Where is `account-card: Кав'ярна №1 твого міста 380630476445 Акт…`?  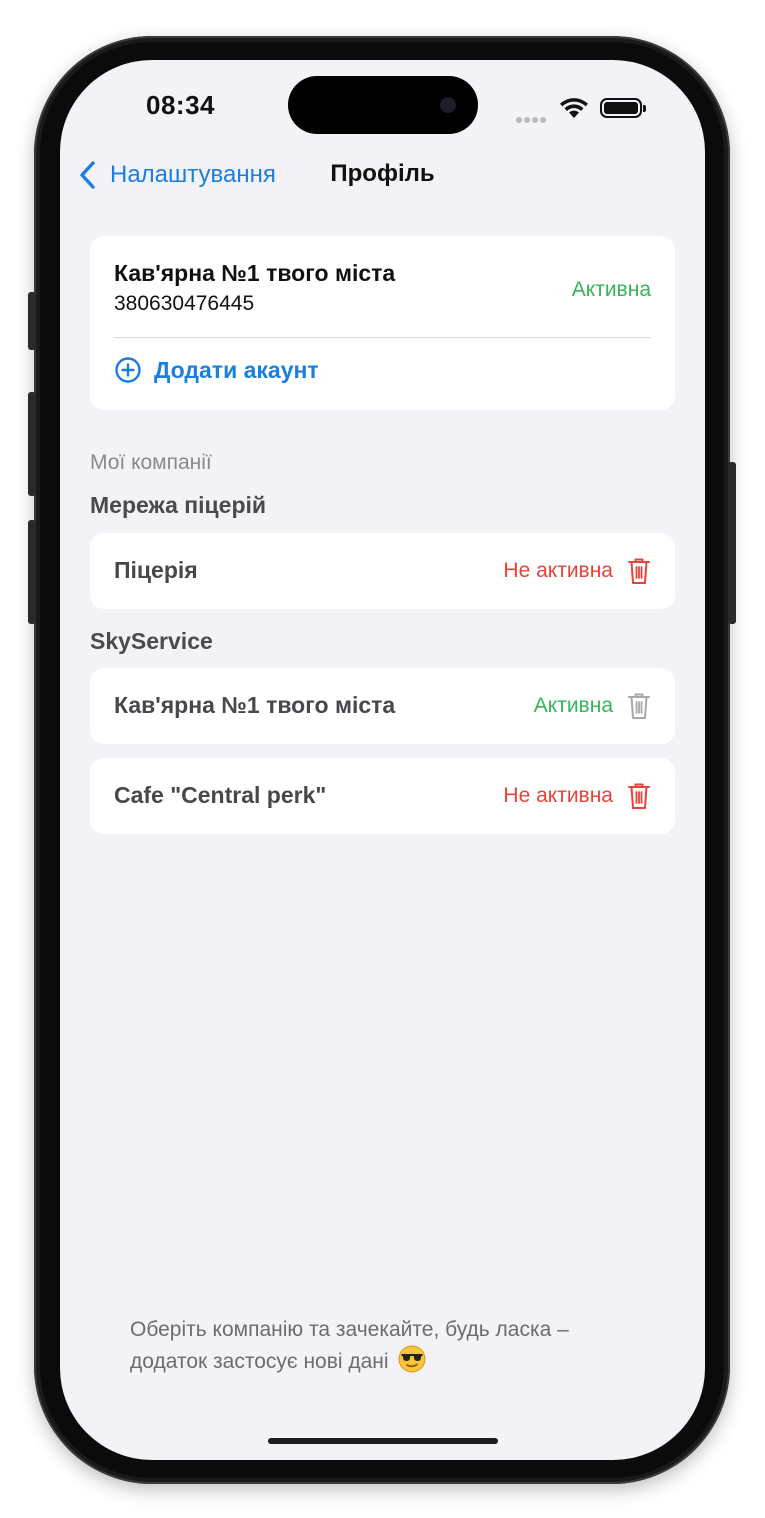
account-card: Кав'ярна №1 твого міста 380630476445 Акт… is located at coordinates (382, 323).